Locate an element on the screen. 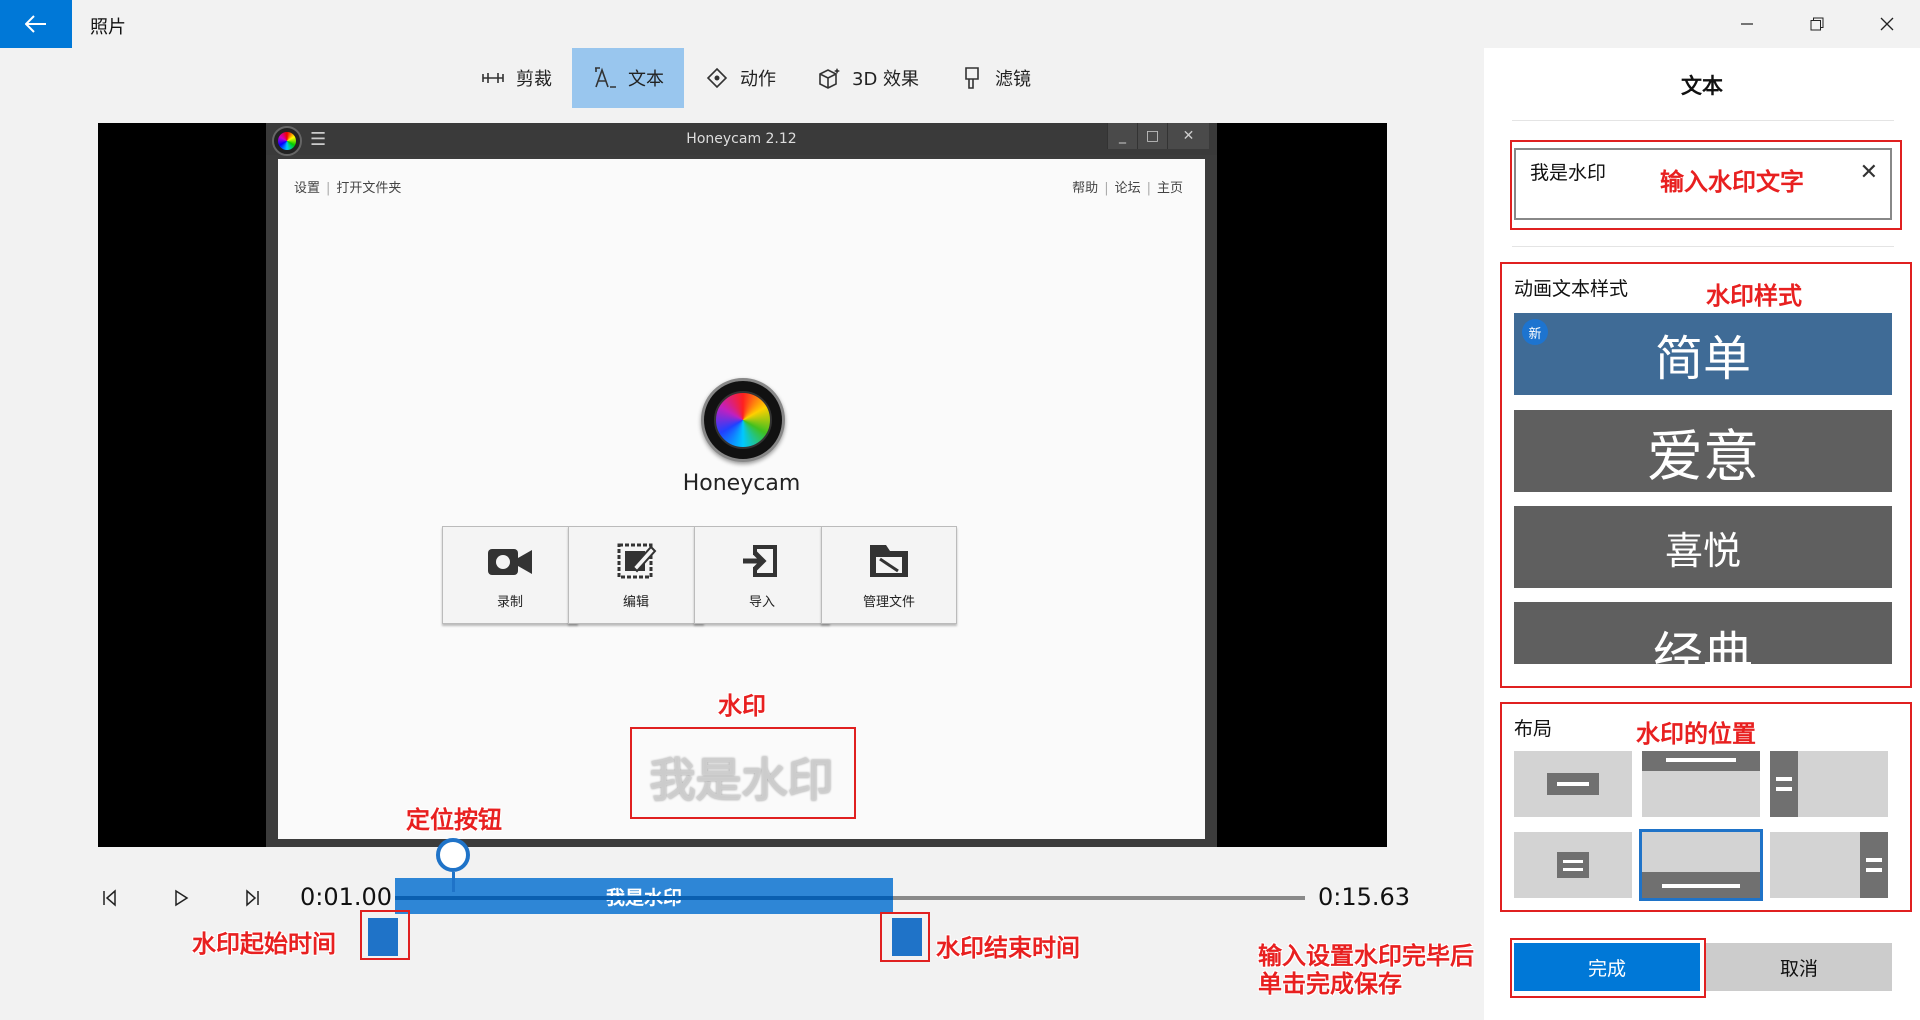  annotation-box-done is located at coordinates (1608, 968).